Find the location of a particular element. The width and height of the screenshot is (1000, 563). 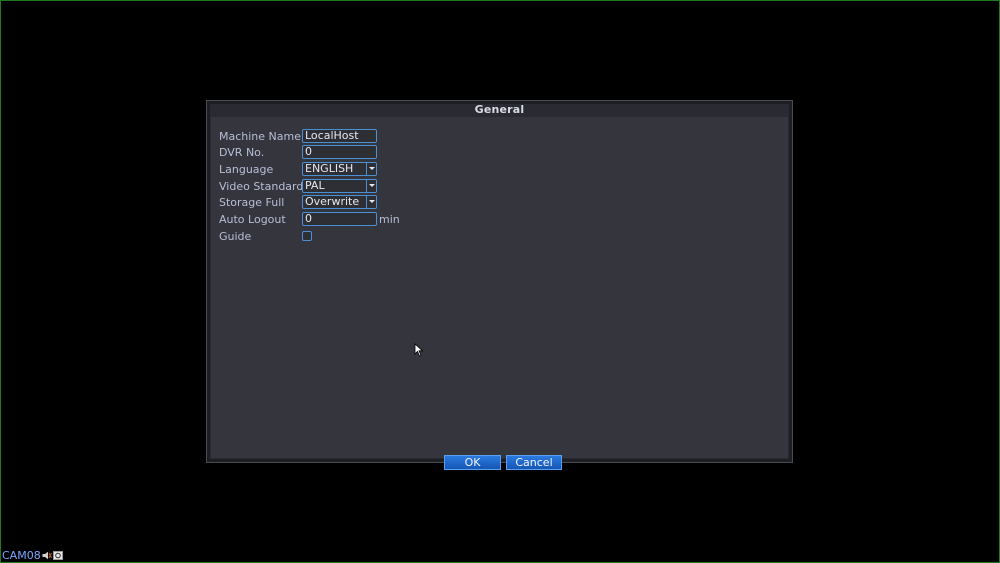

auto-logout-label: Auto Logout is located at coordinates (252, 219).